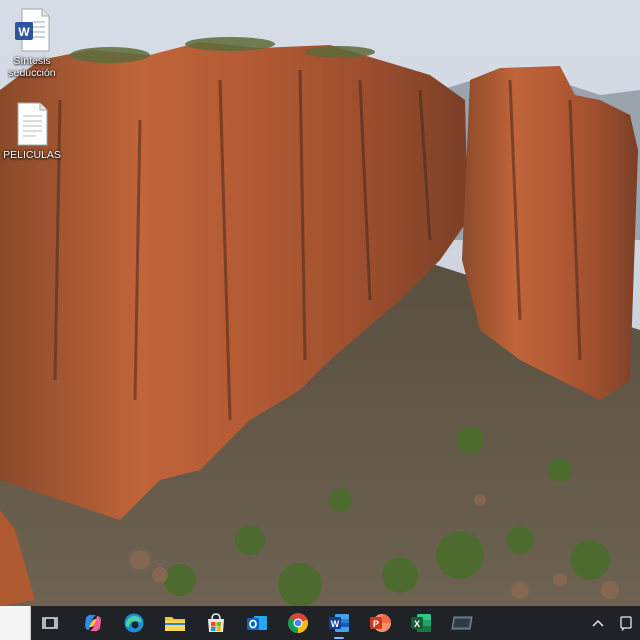 This screenshot has width=640, height=640. What do you see at coordinates (462, 623) in the screenshot?
I see `app-window-icon` at bounding box center [462, 623].